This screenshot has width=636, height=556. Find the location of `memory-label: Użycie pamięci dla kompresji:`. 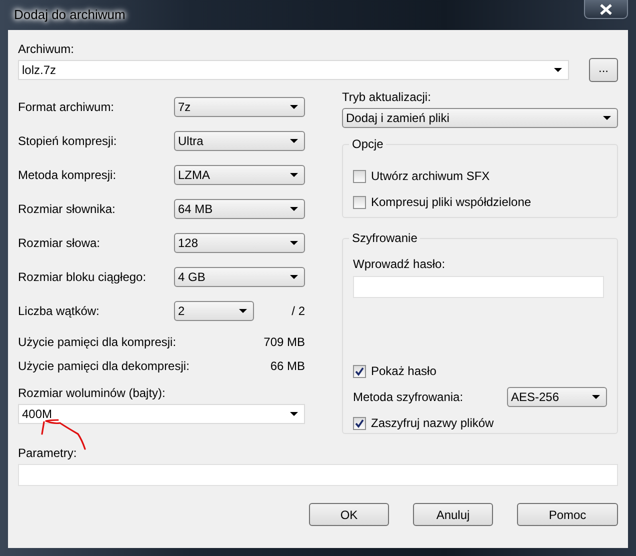

memory-label: Użycie pamięci dla kompresji: is located at coordinates (97, 342).